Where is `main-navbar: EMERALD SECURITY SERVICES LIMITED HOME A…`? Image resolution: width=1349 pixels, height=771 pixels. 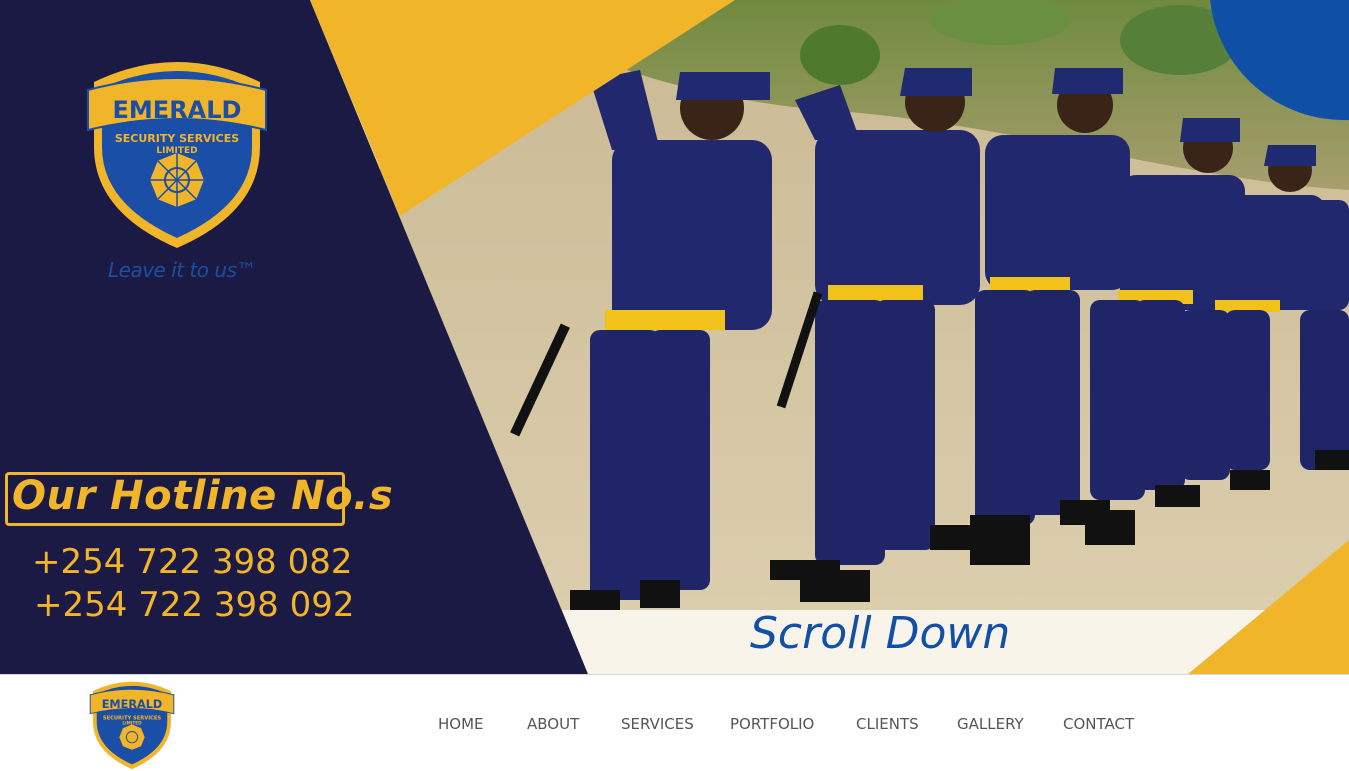 main-navbar: EMERALD SECURITY SERVICES LIMITED HOME A… is located at coordinates (674, 722).